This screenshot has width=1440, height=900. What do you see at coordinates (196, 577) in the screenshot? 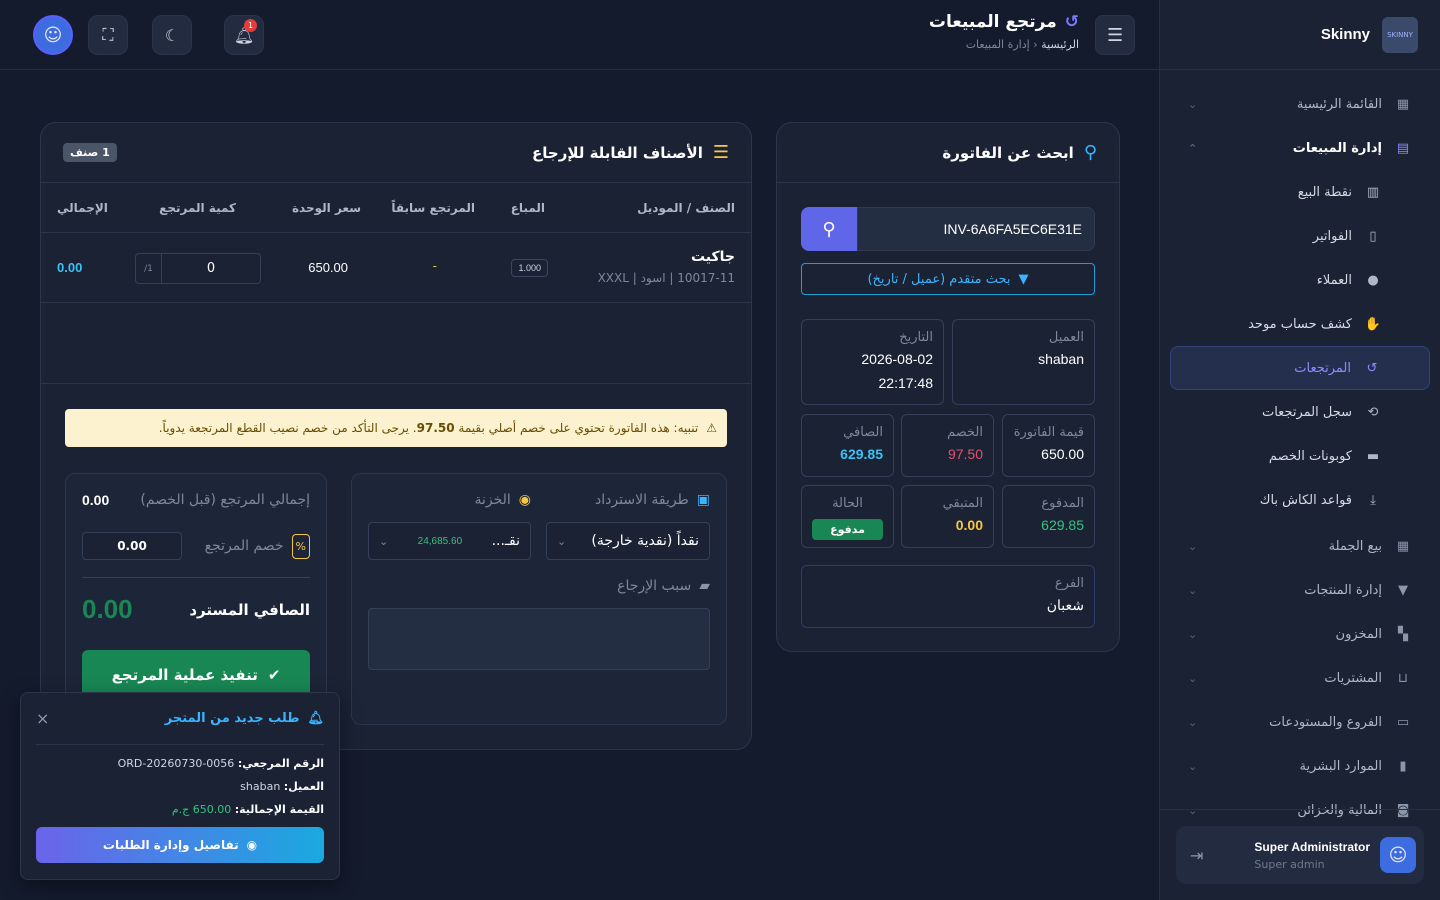
I see `summary-divider` at bounding box center [196, 577].